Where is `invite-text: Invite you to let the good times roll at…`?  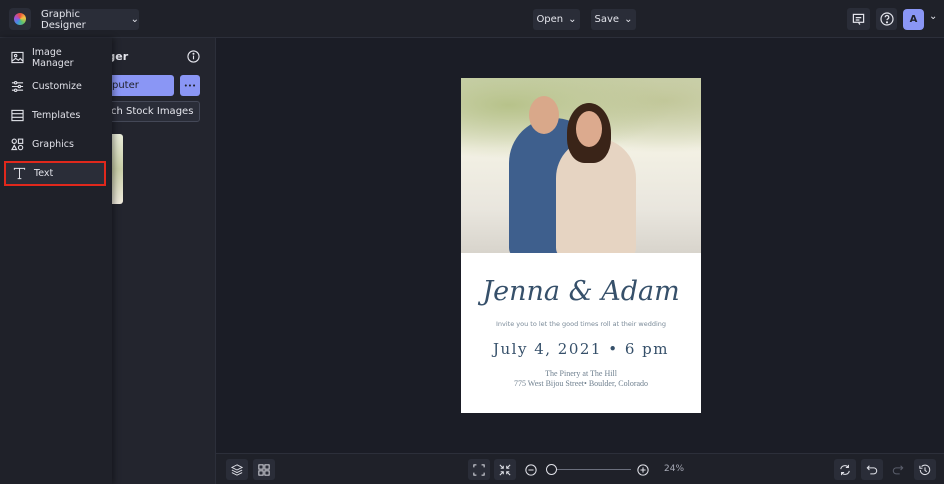 invite-text: Invite you to let the good times roll at… is located at coordinates (581, 324).